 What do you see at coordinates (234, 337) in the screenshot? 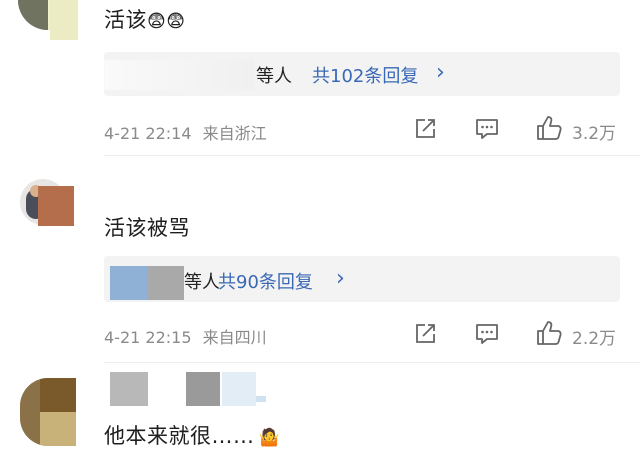
I see `location: 来自四川` at bounding box center [234, 337].